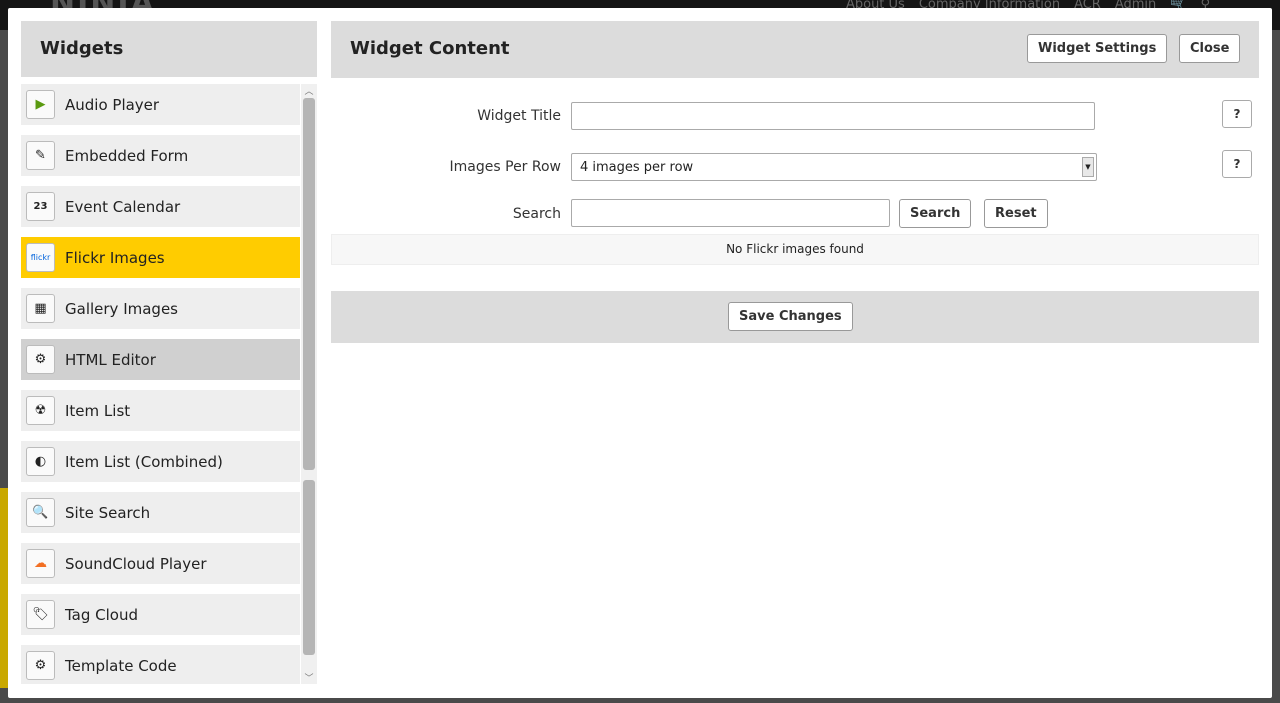 The height and width of the screenshot is (703, 1280). What do you see at coordinates (98, 410) in the screenshot?
I see `widget-item-label: Item List` at bounding box center [98, 410].